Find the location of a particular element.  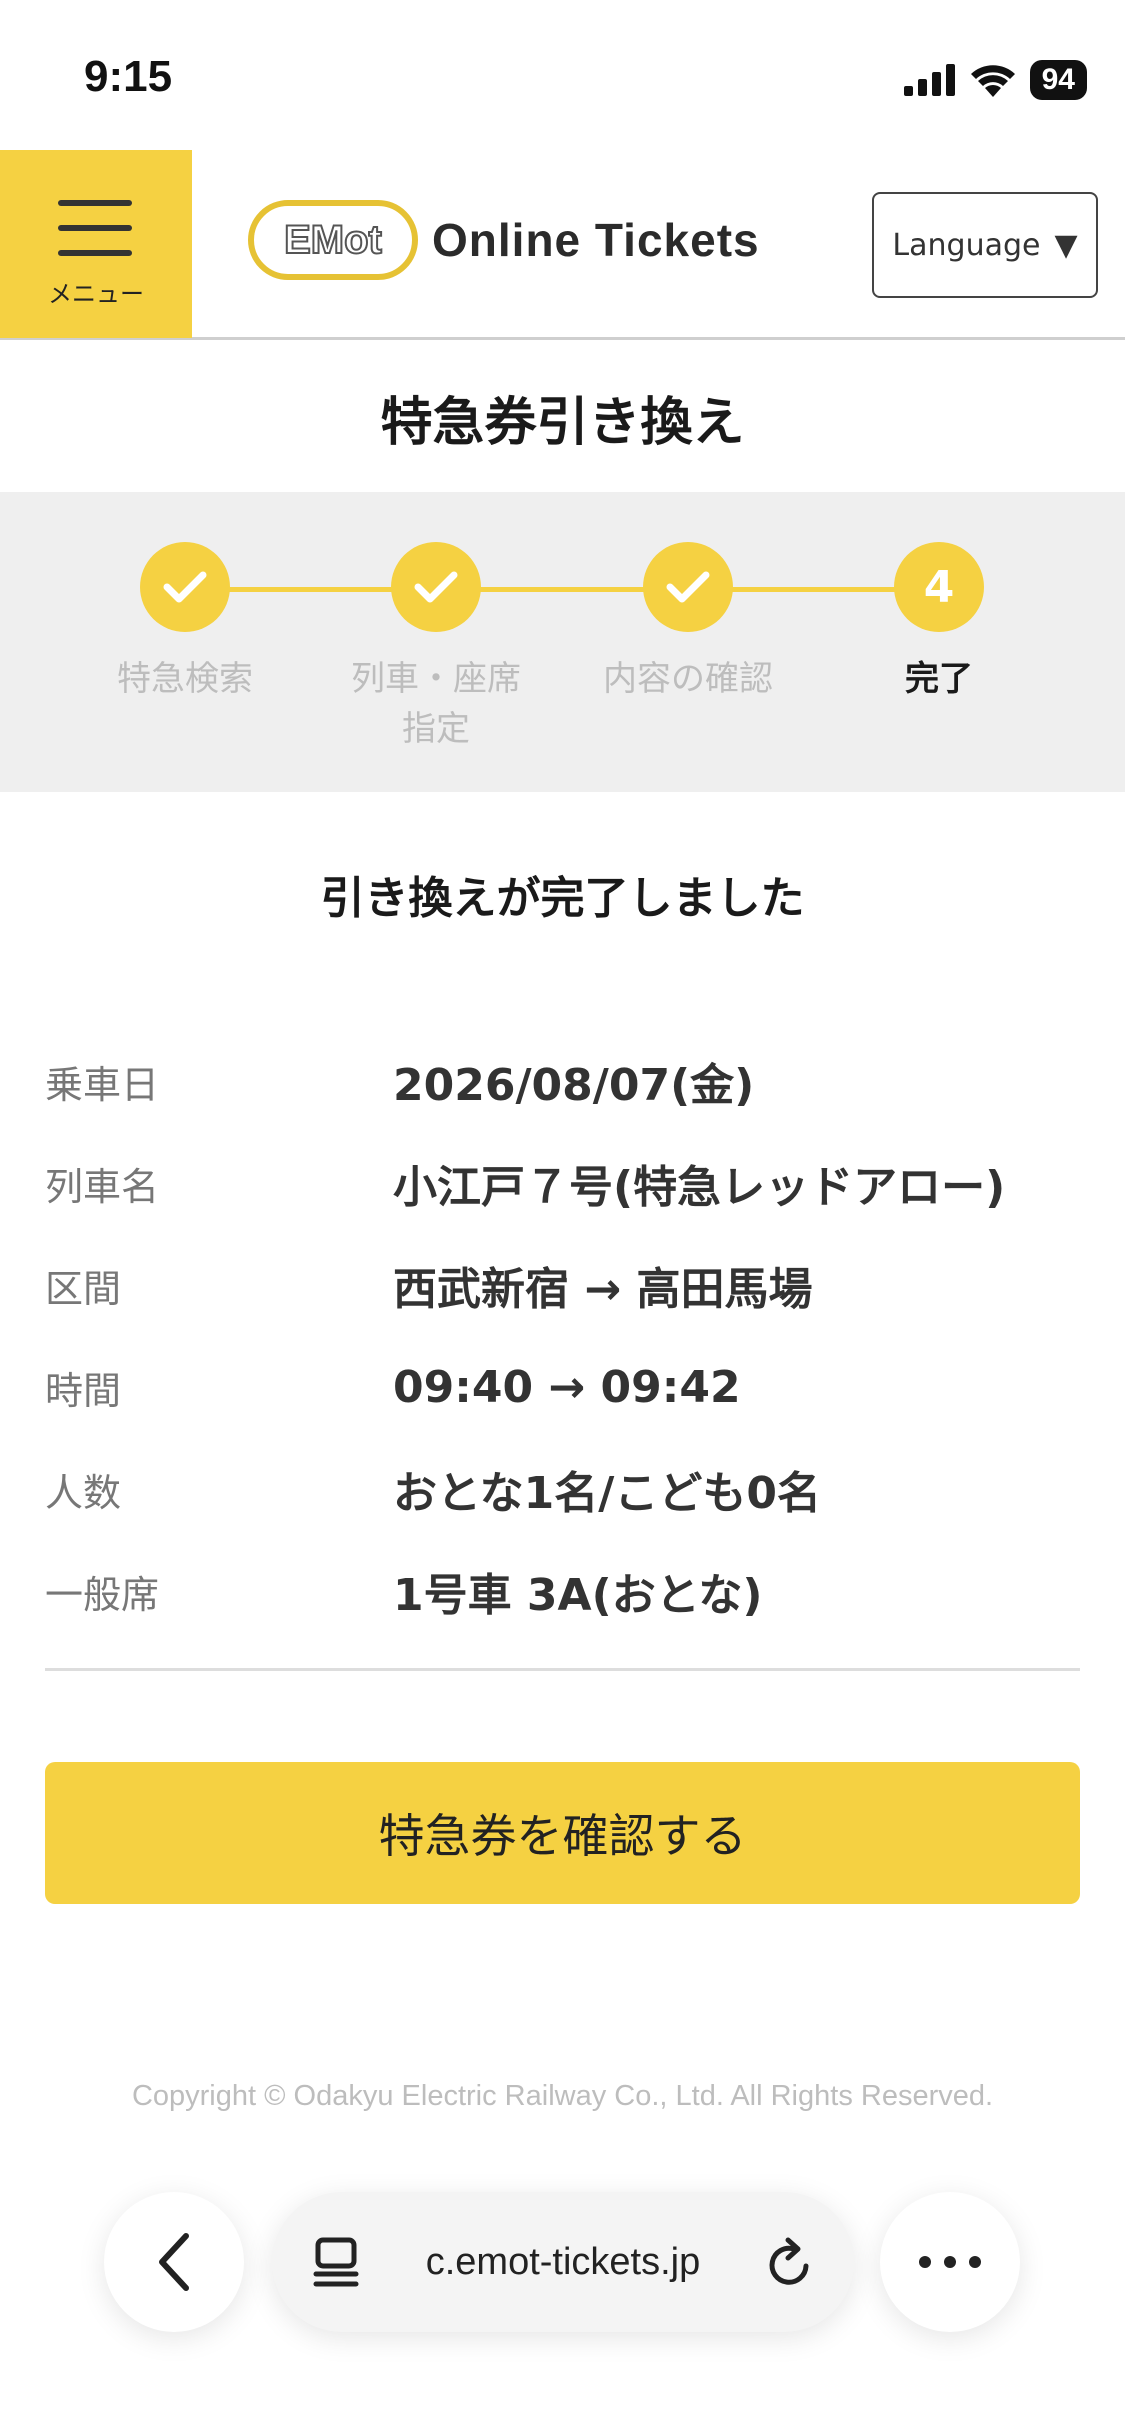

detail-label: 一般席 is located at coordinates (102, 1594).